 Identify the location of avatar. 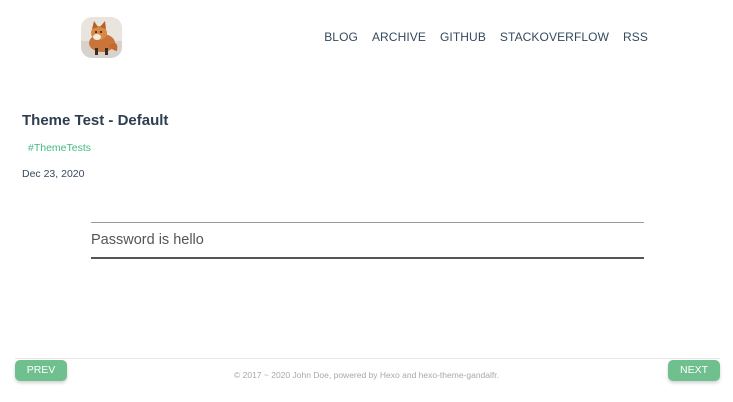
(101, 37).